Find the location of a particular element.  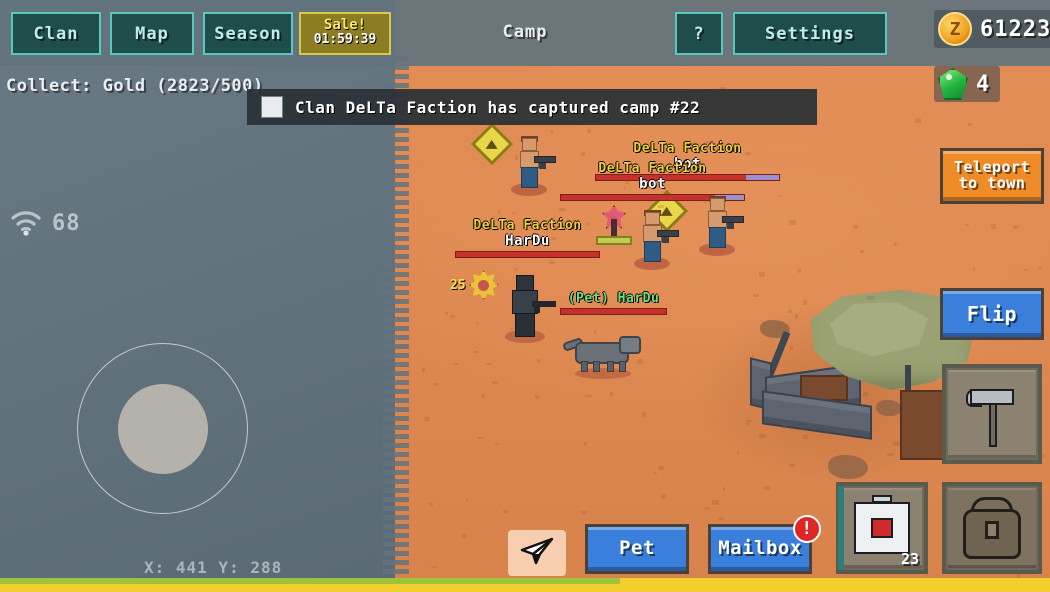

level-badge-value: 25 is located at coordinates (458, 285).